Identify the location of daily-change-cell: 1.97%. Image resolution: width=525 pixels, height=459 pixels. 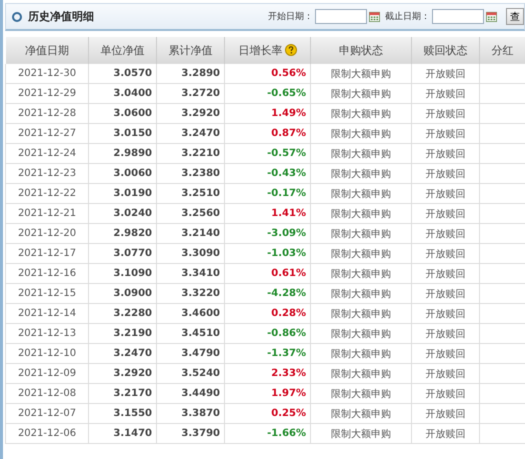
(267, 394).